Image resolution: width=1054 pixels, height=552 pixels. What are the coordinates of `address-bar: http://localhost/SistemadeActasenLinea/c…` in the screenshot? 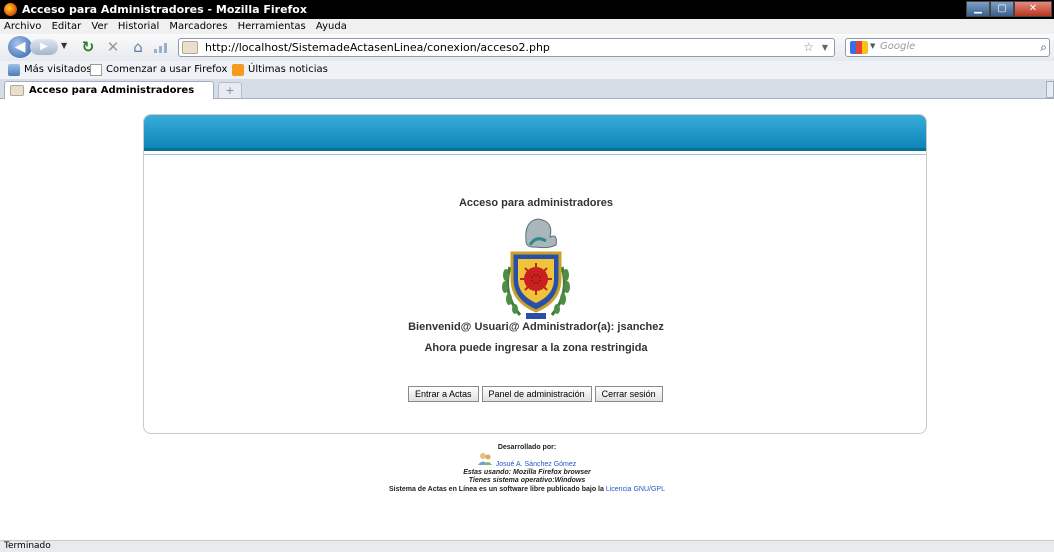 It's located at (506, 47).